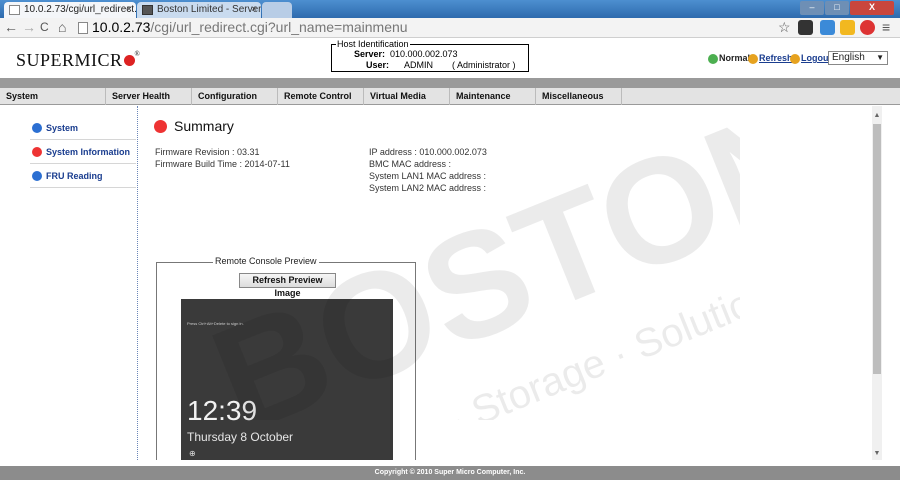  I want to click on sidebar-item-system: System, so click(83, 128).